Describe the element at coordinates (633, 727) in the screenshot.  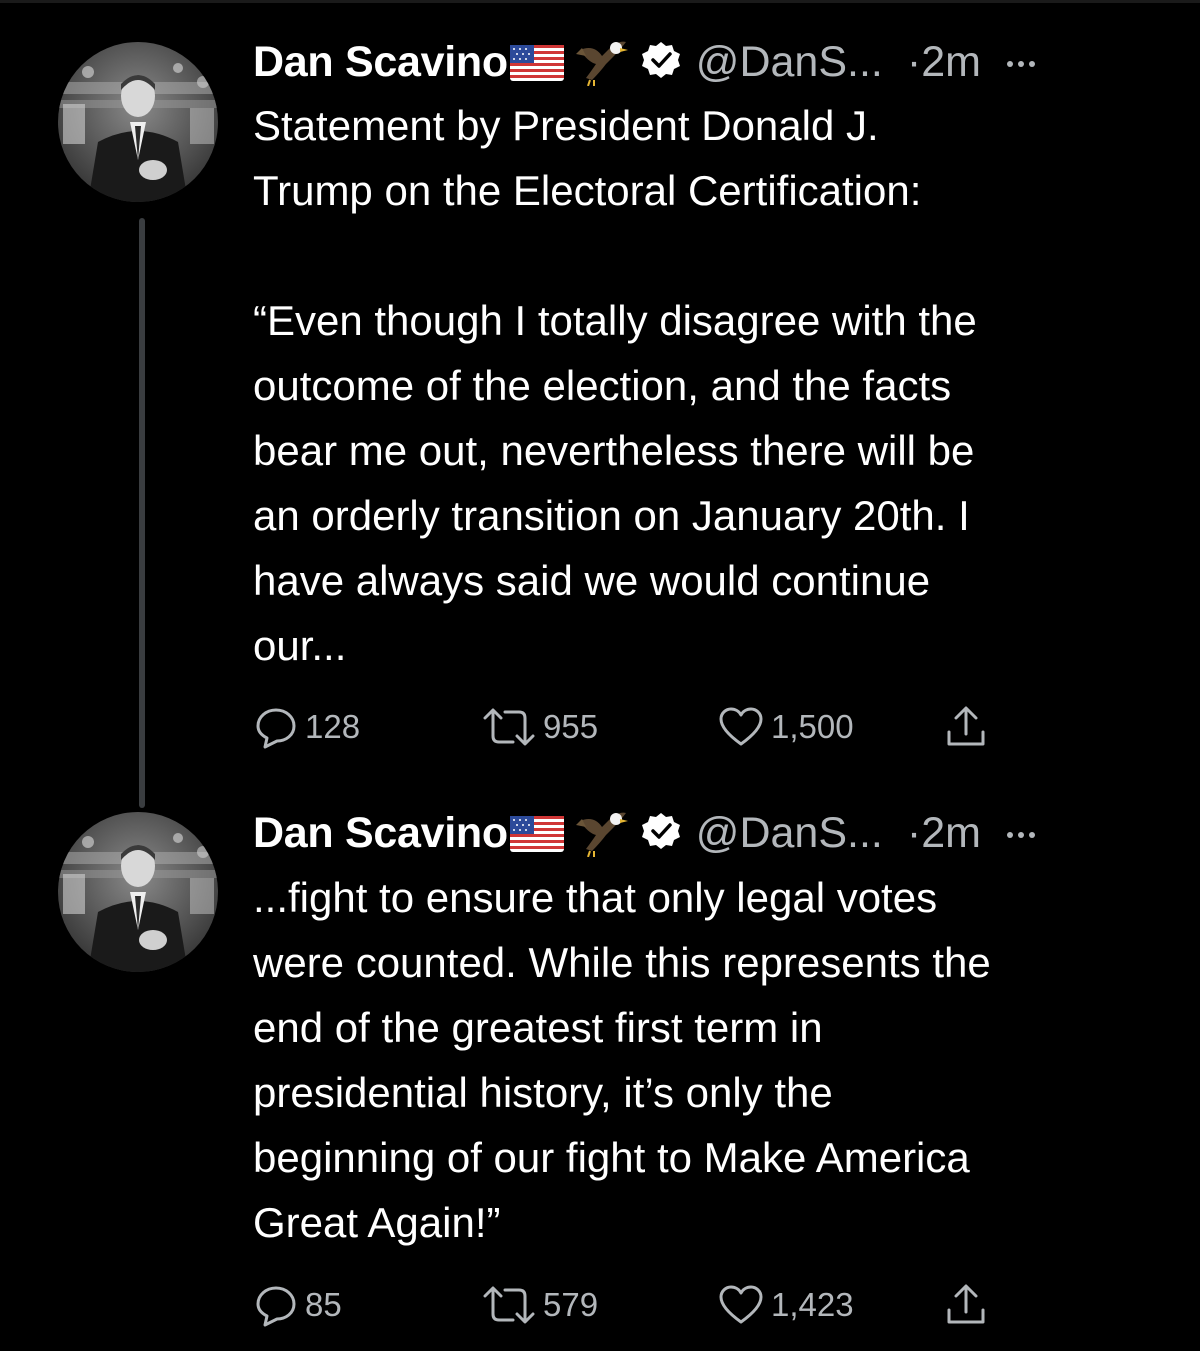
I see `tweet-actions: 128 955 1,500` at that location.